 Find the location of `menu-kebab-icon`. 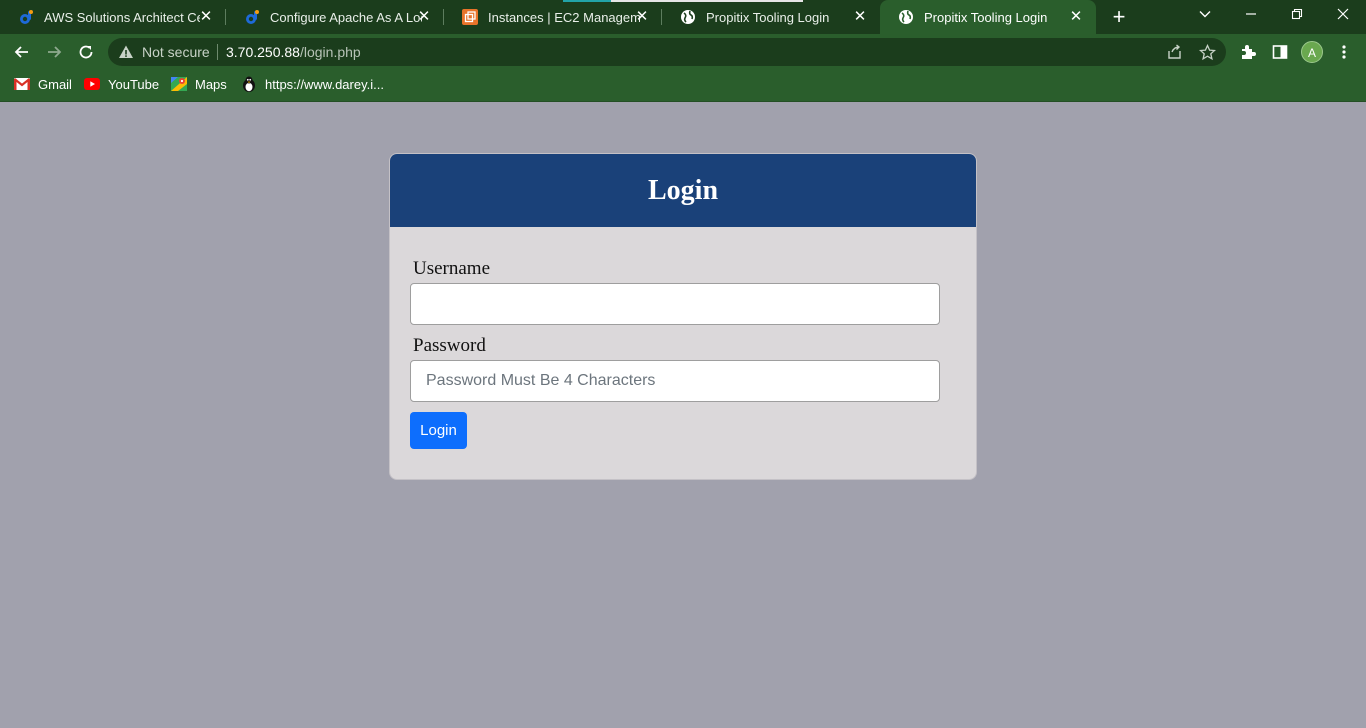

menu-kebab-icon is located at coordinates (1344, 52).